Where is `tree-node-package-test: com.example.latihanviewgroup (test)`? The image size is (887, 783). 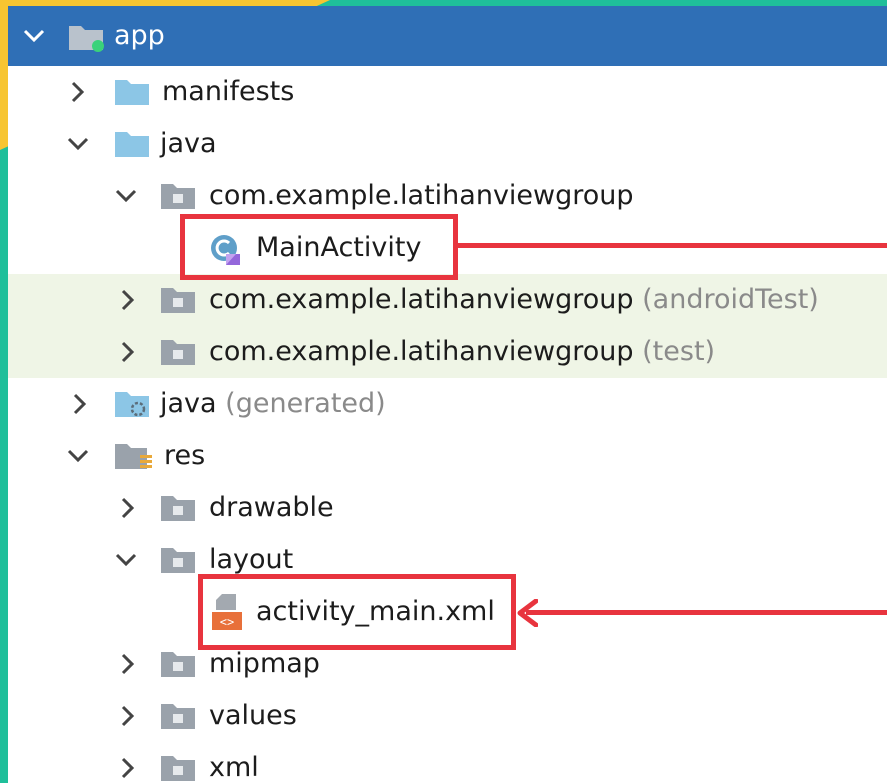
tree-node-package-test: com.example.latihanviewgroup (test) is located at coordinates (447, 352).